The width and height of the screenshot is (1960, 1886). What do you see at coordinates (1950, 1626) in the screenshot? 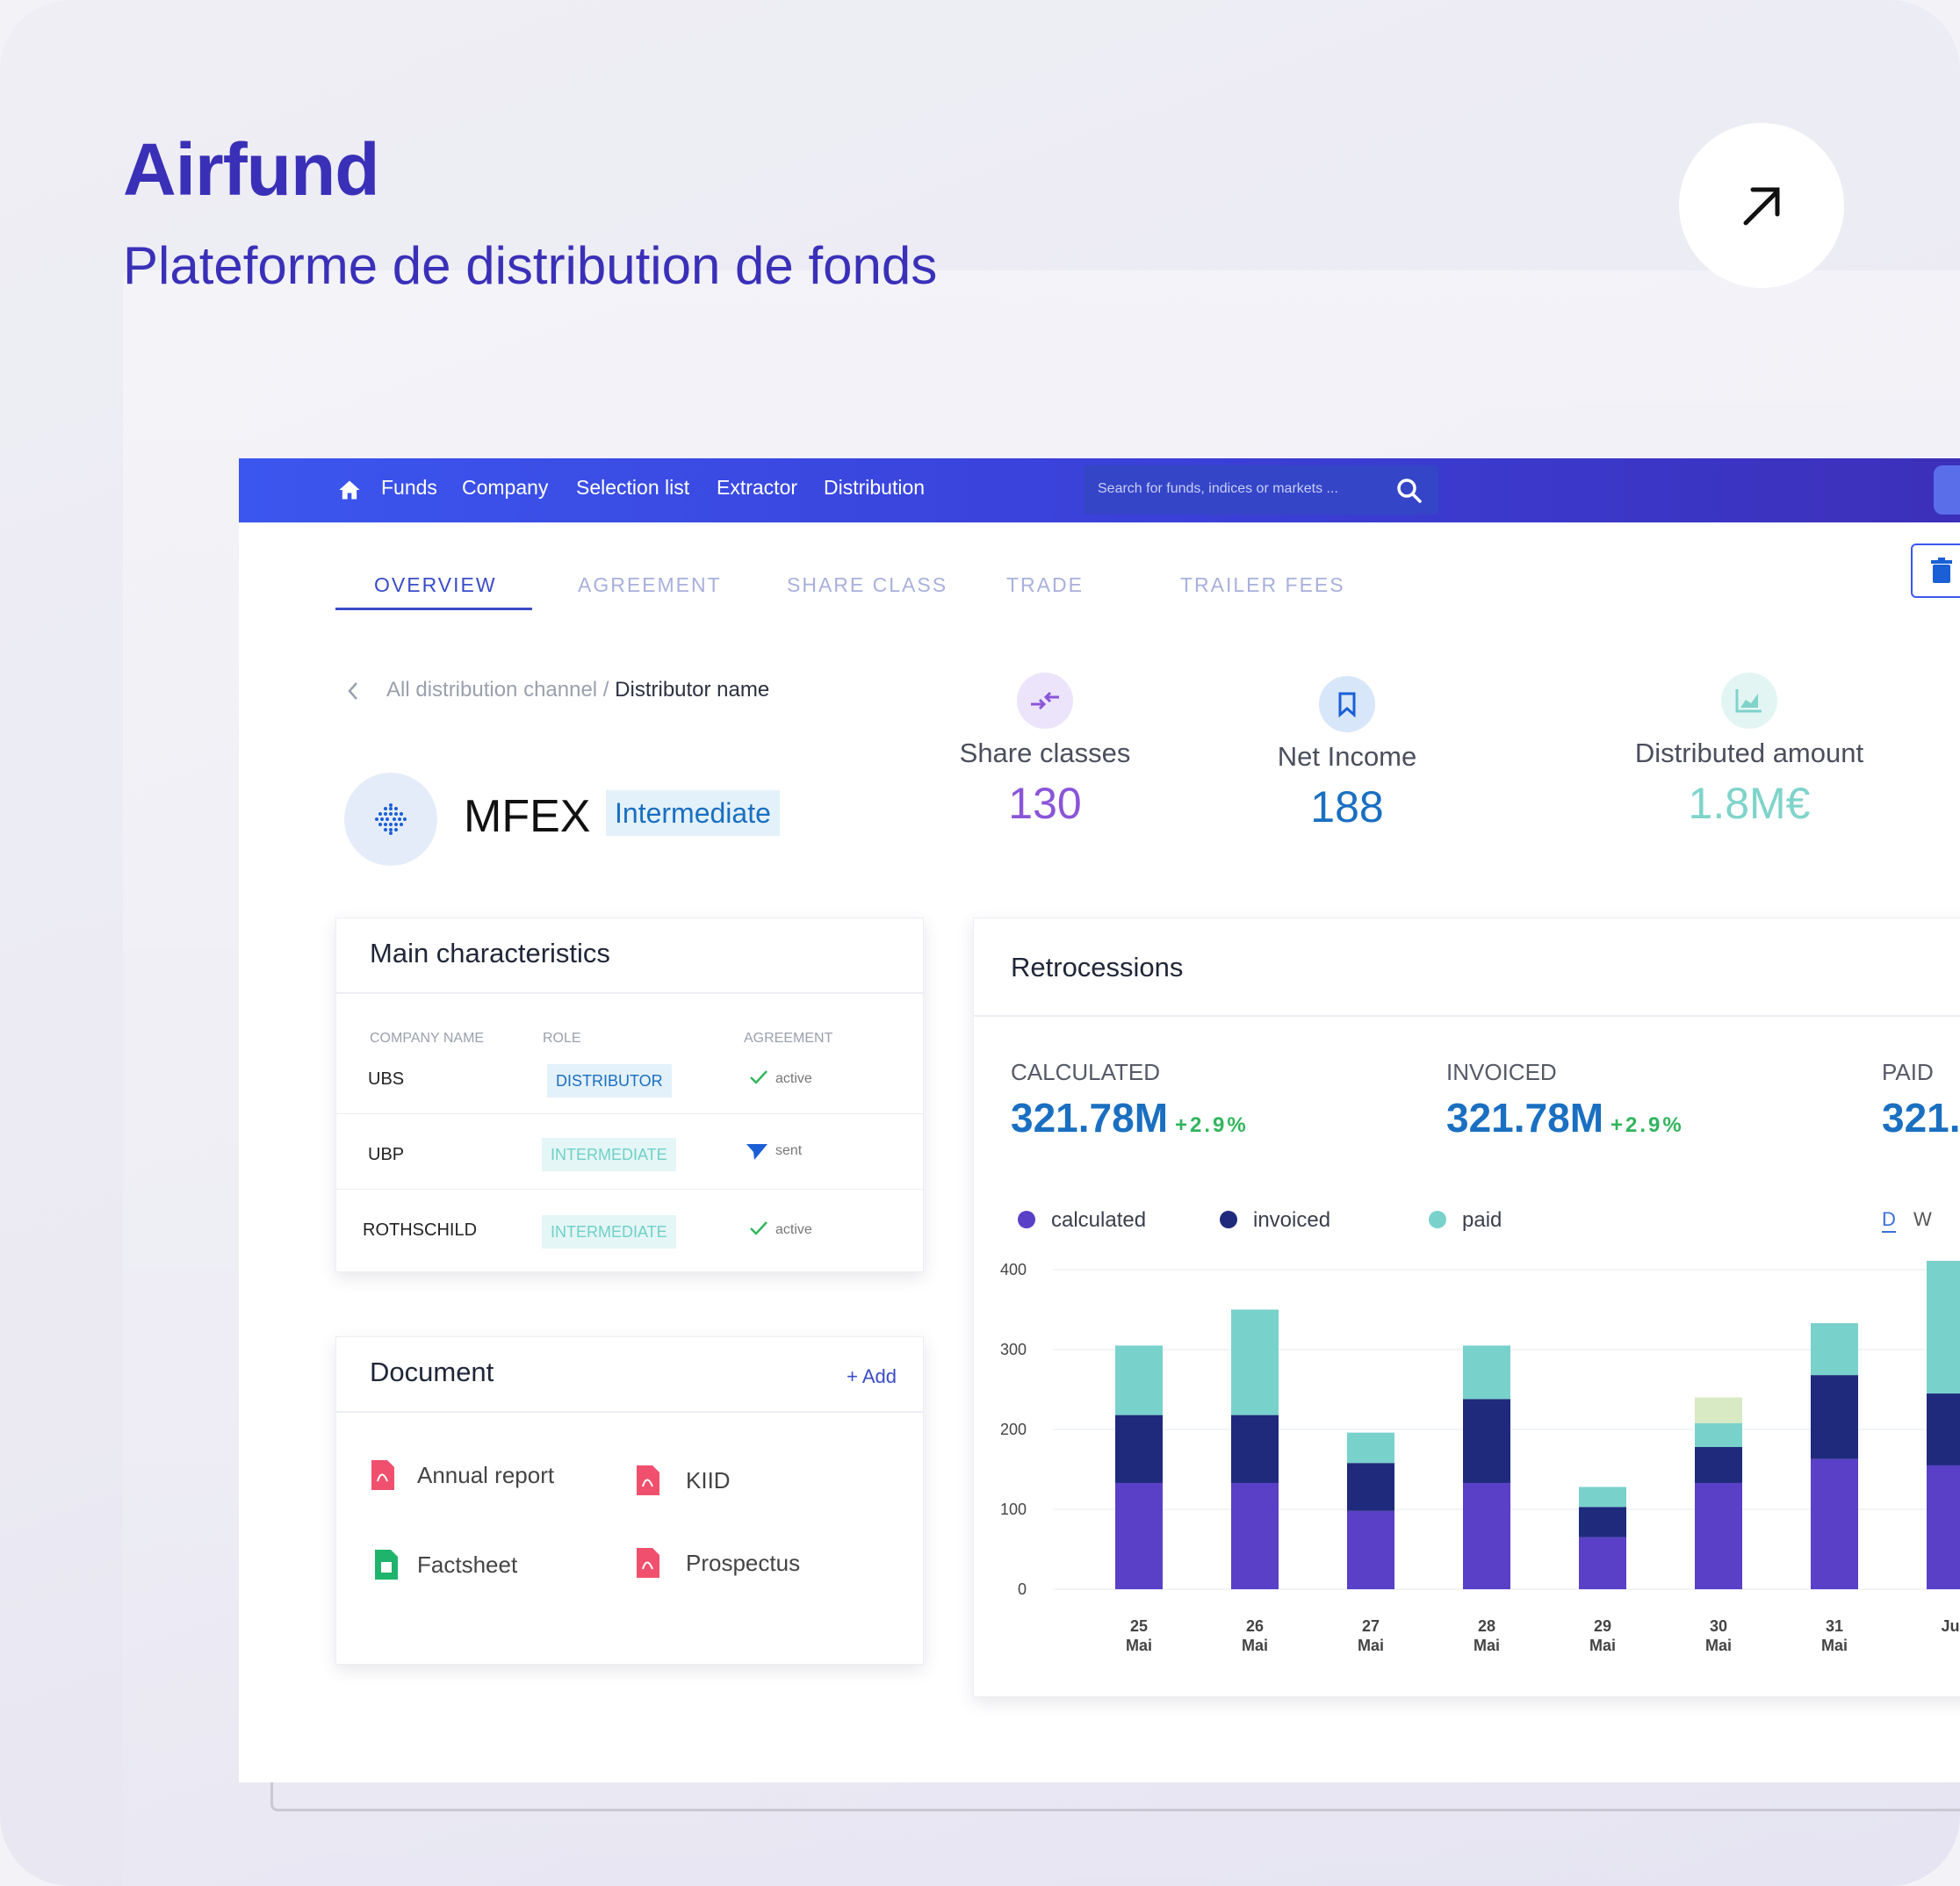
I see `x-tick-label: Ju` at bounding box center [1950, 1626].